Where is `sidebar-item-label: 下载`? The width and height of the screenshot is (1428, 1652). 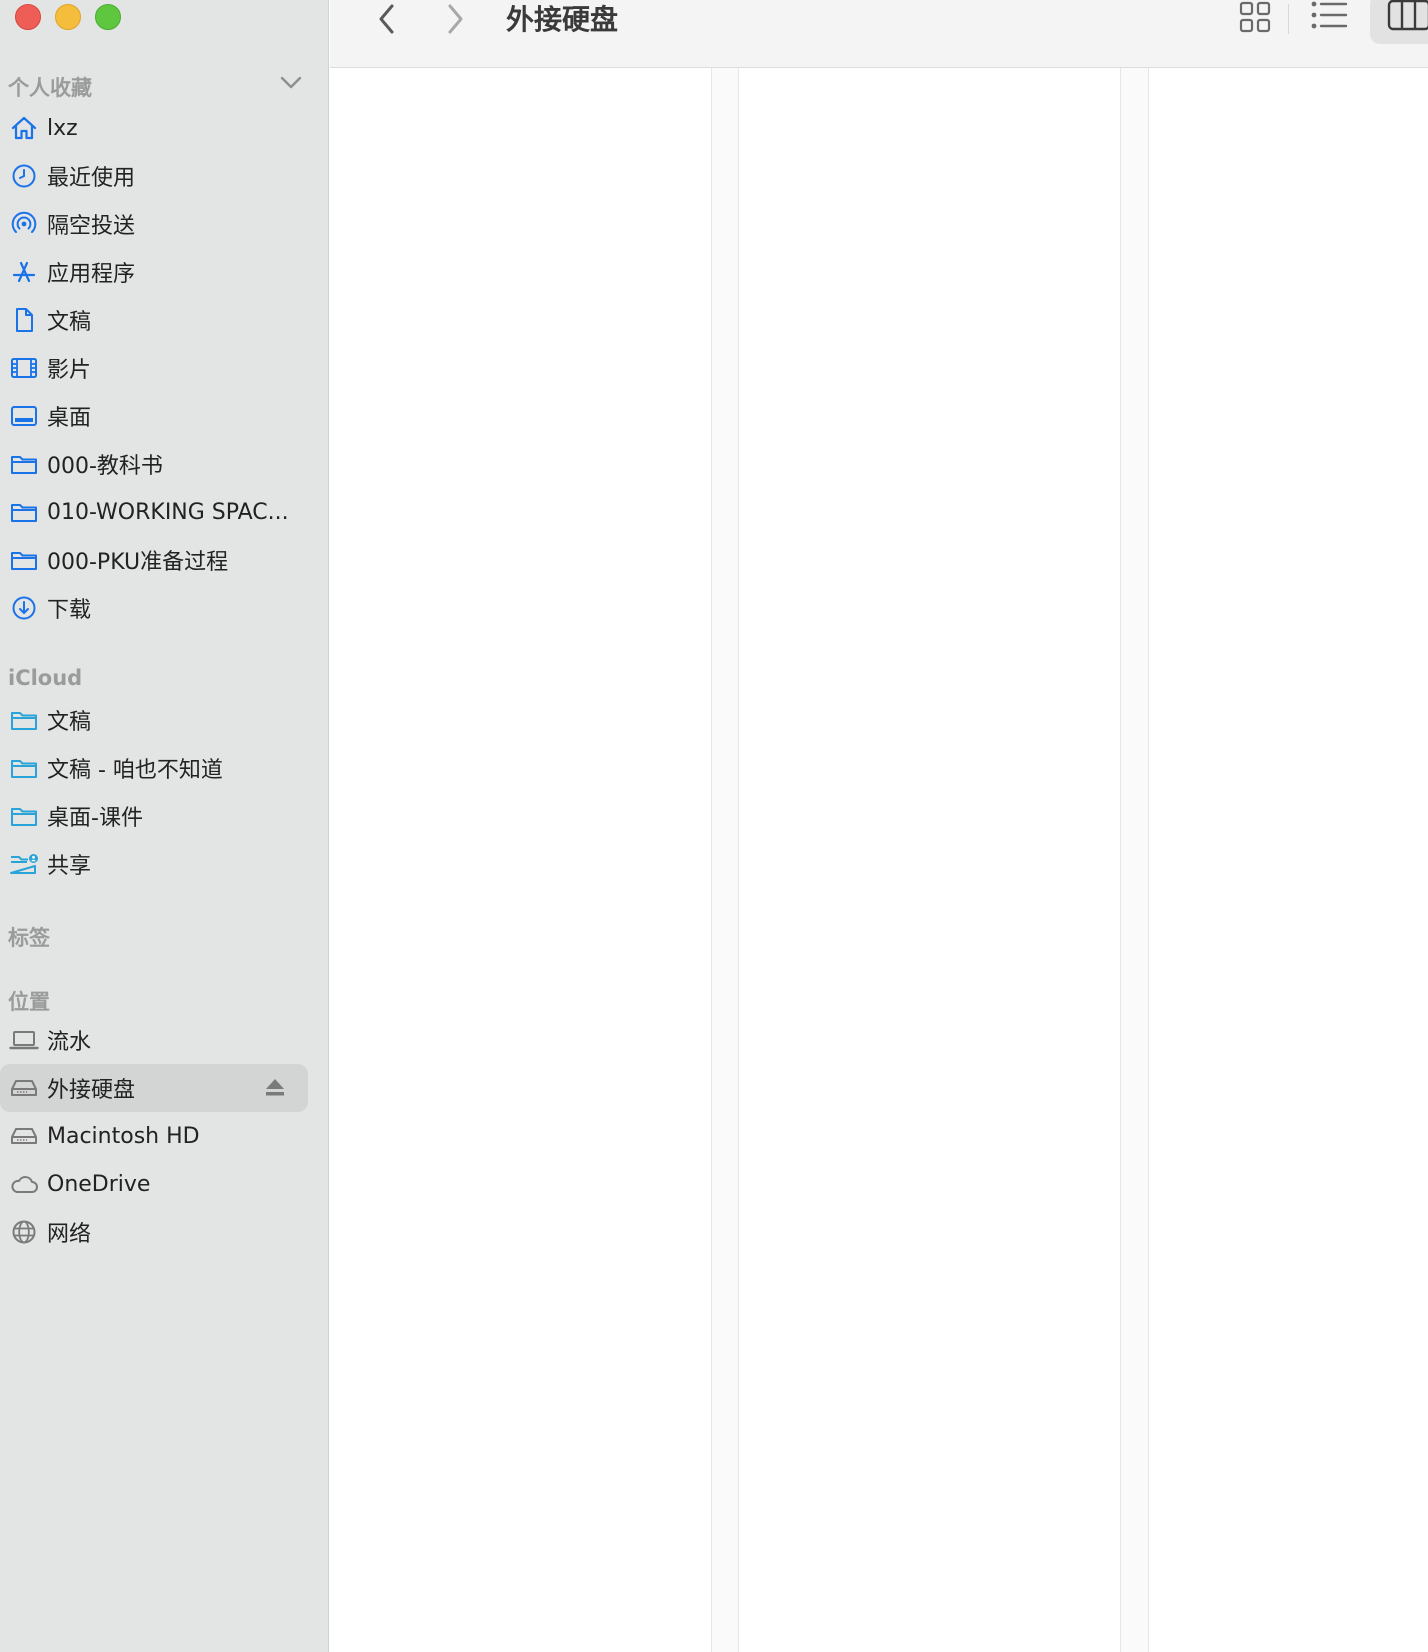
sidebar-item-label: 下载 is located at coordinates (69, 610).